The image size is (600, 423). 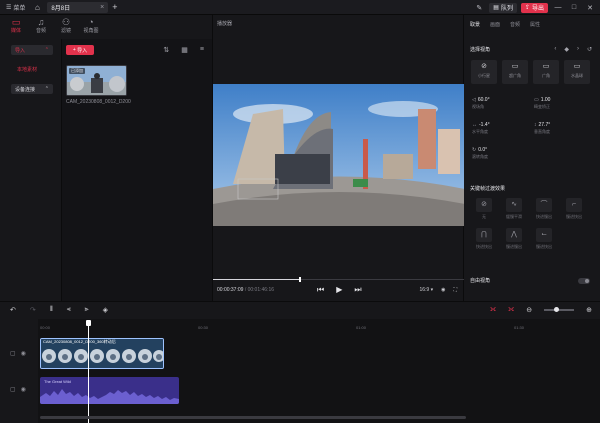 I want to click on close-window-icon: ✕, so click(x=590, y=8).